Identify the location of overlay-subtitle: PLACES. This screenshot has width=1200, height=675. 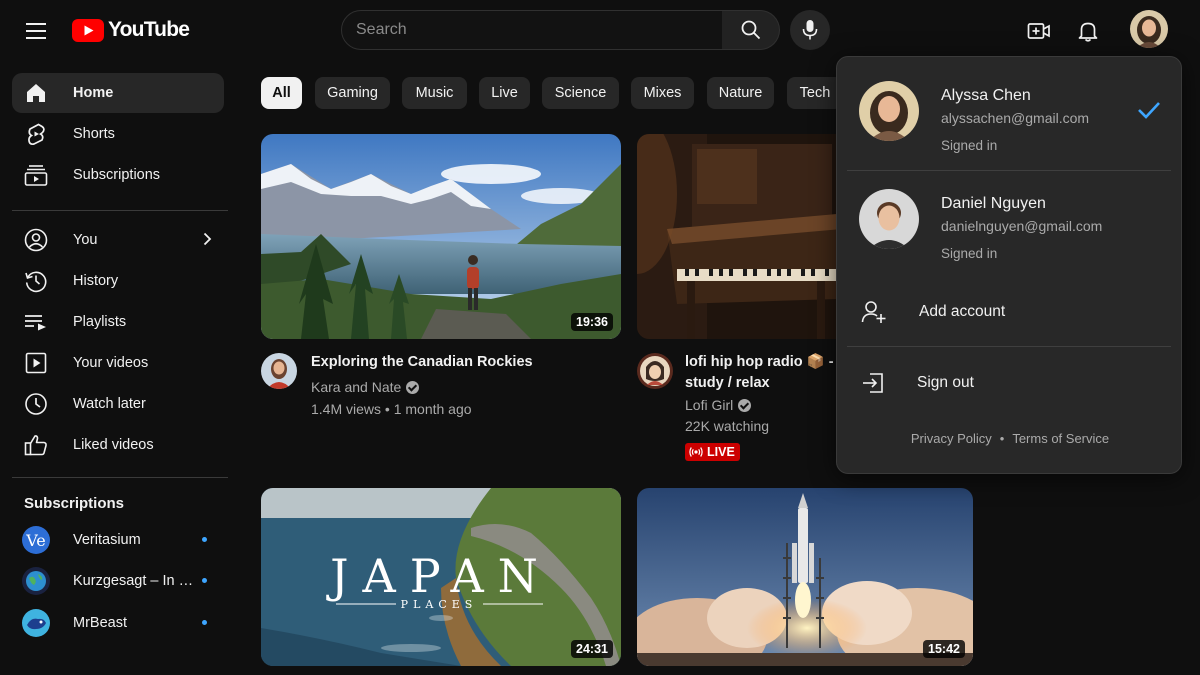
(439, 604).